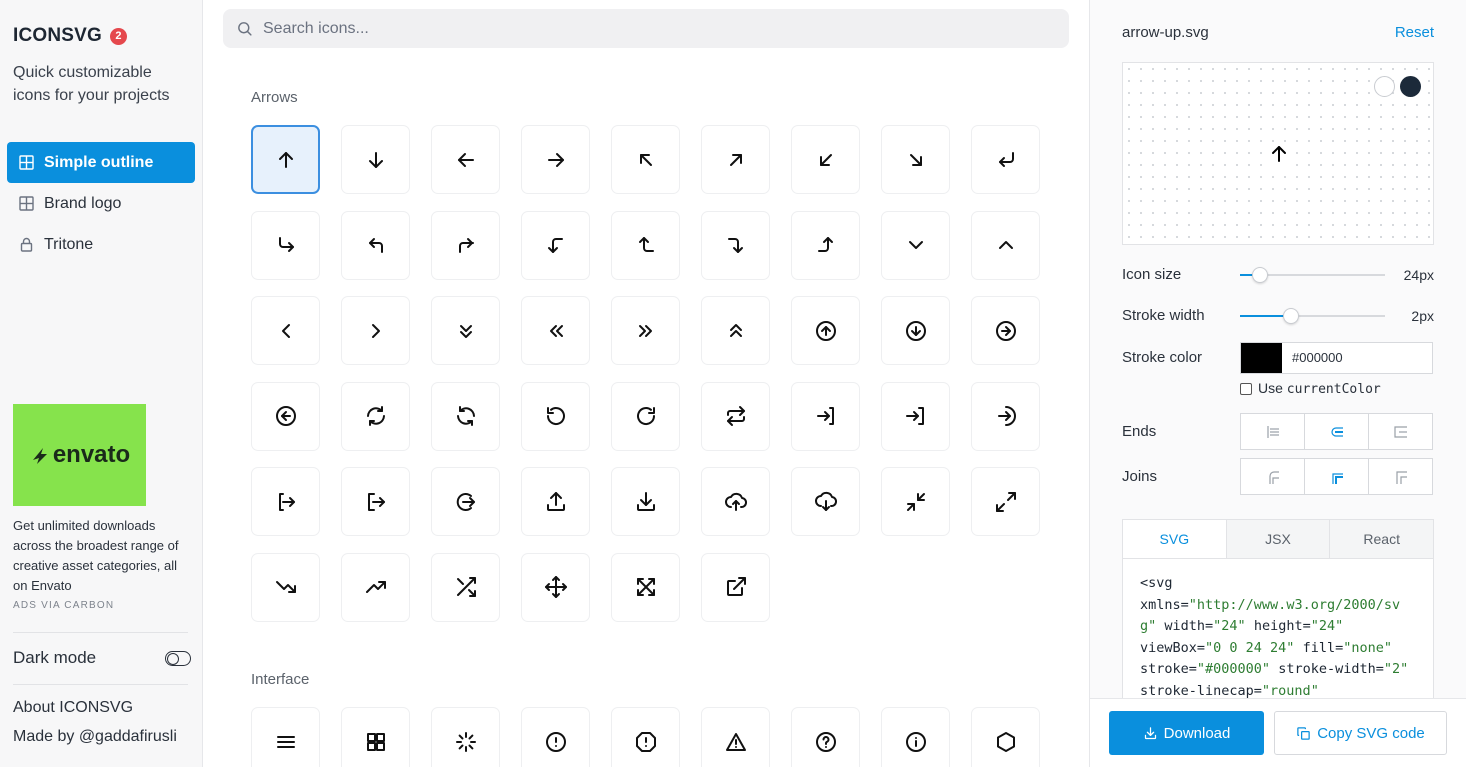 The width and height of the screenshot is (1466, 767). What do you see at coordinates (555, 416) in the screenshot?
I see `rotate-ccw-icon` at bounding box center [555, 416].